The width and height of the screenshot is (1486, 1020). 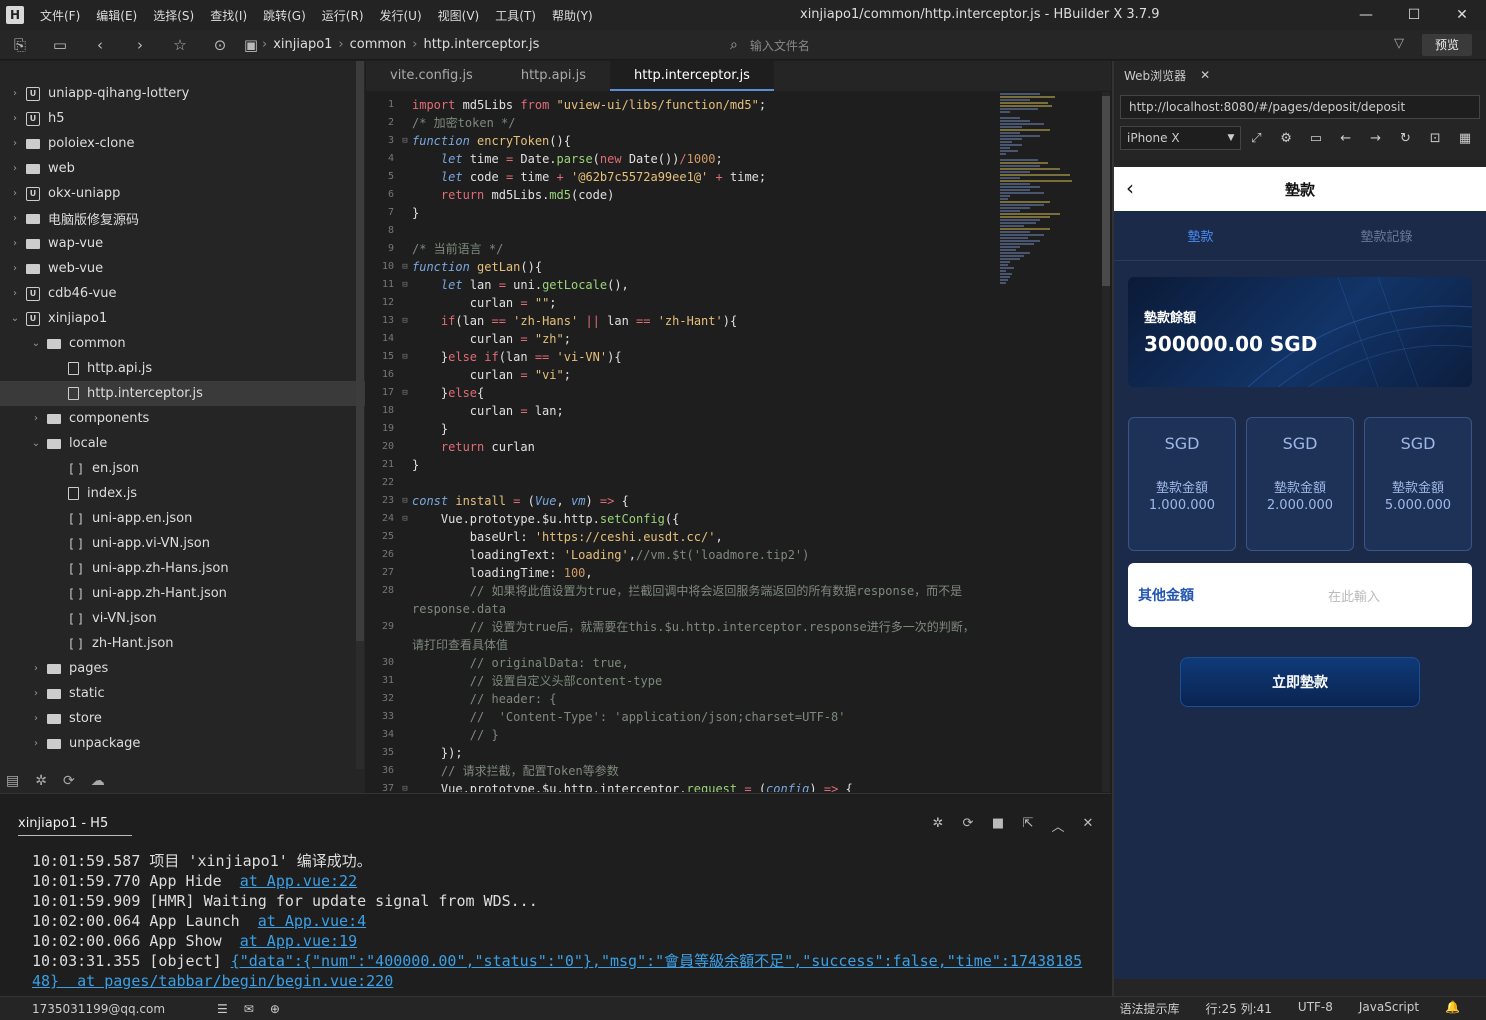 I want to click on tree-item: ⌄ common, so click(x=182, y=343).